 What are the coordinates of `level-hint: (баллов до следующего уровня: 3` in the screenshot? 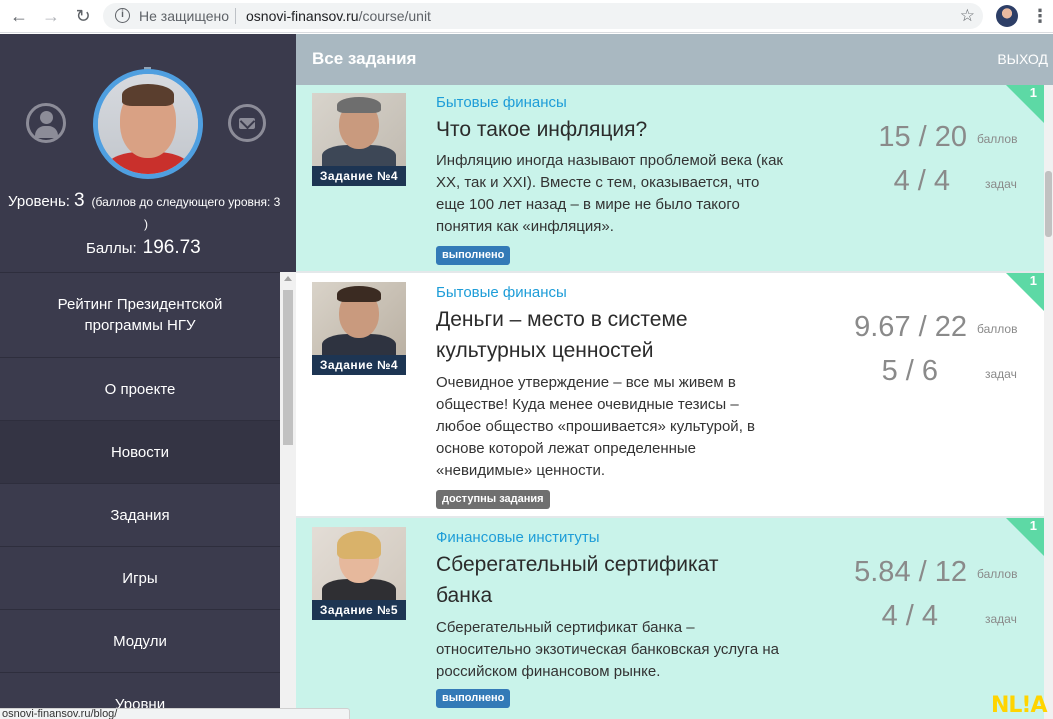 It's located at (186, 202).